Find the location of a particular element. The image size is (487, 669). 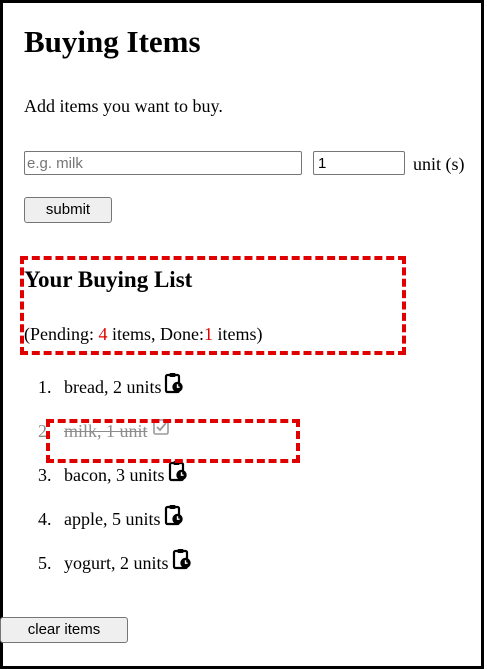

intro-text: Add items you want to buy. is located at coordinates (123, 106).